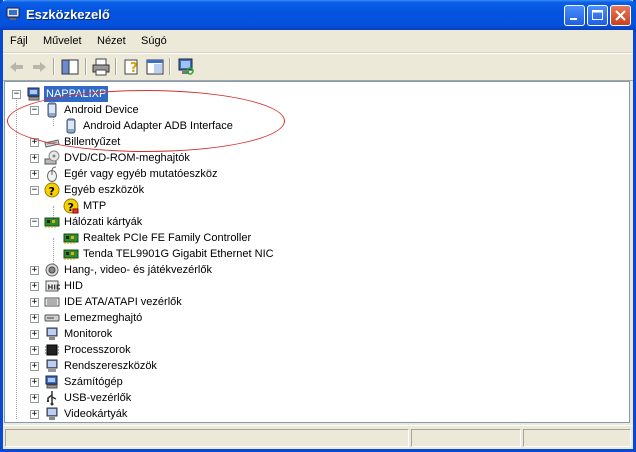 The width and height of the screenshot is (636, 452). Describe the element at coordinates (95, 206) in the screenshot. I see `tree-item-label: MTP` at that location.